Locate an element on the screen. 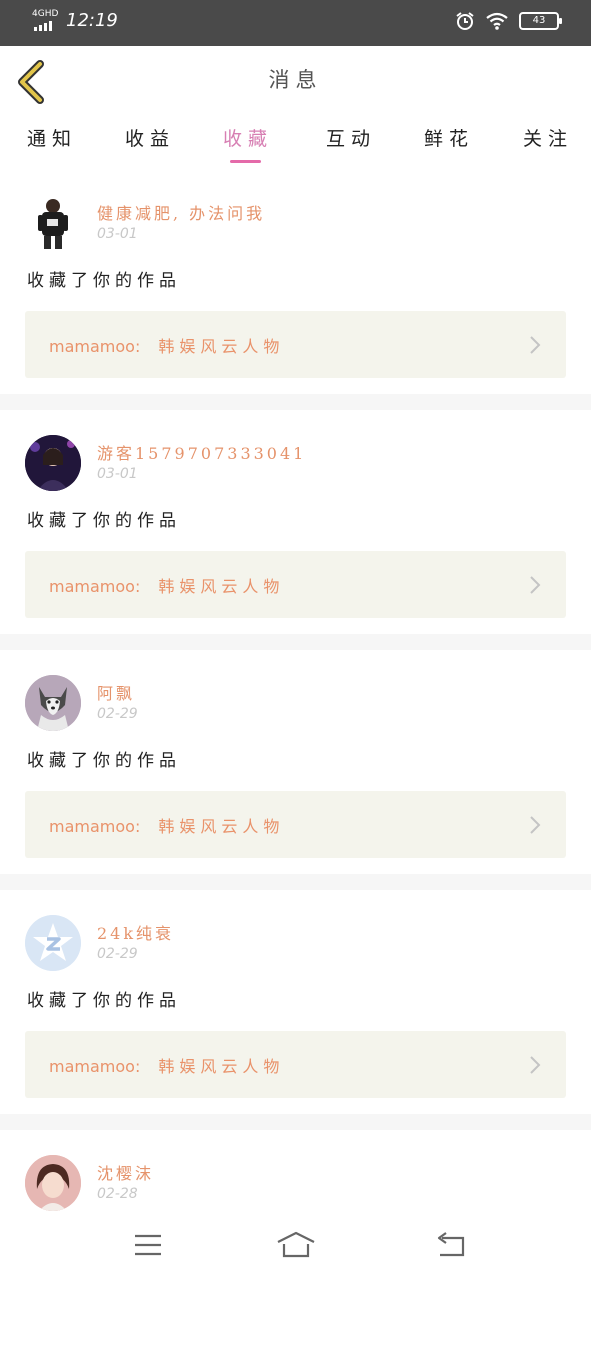  network-indicator: 4GHD is located at coordinates (47, 21).